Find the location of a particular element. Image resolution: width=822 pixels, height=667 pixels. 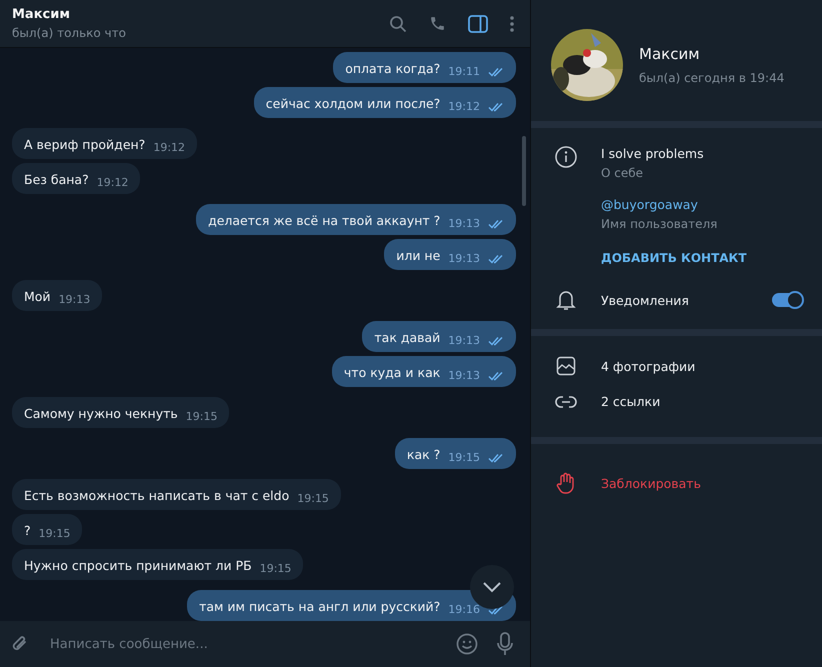

image-icon is located at coordinates (566, 366).